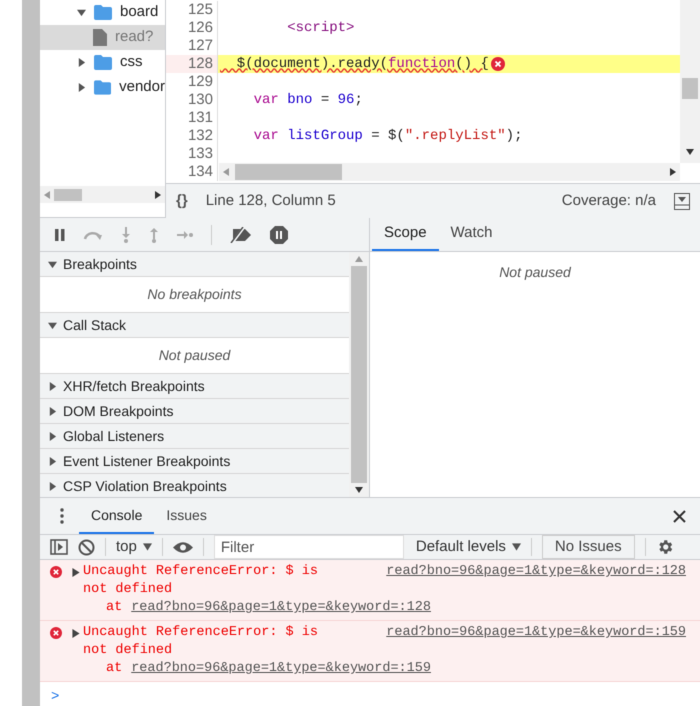 This screenshot has width=700, height=706. What do you see at coordinates (609, 200) in the screenshot?
I see `coverage-text: Coverage: n/a` at bounding box center [609, 200].